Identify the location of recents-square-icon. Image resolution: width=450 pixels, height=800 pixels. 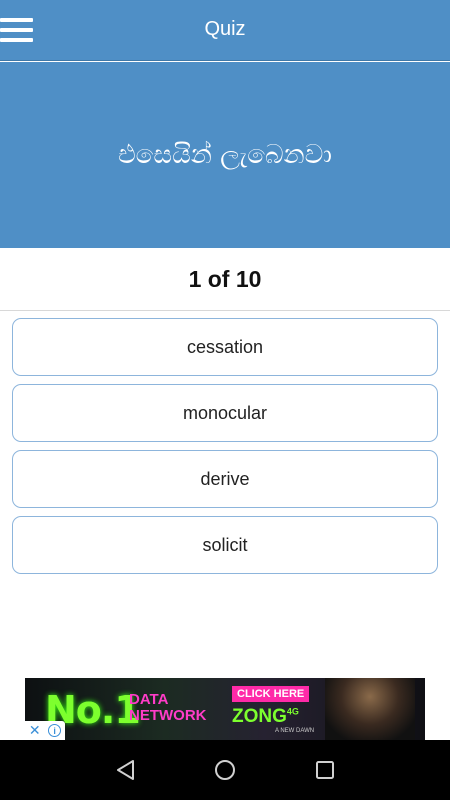
(325, 770).